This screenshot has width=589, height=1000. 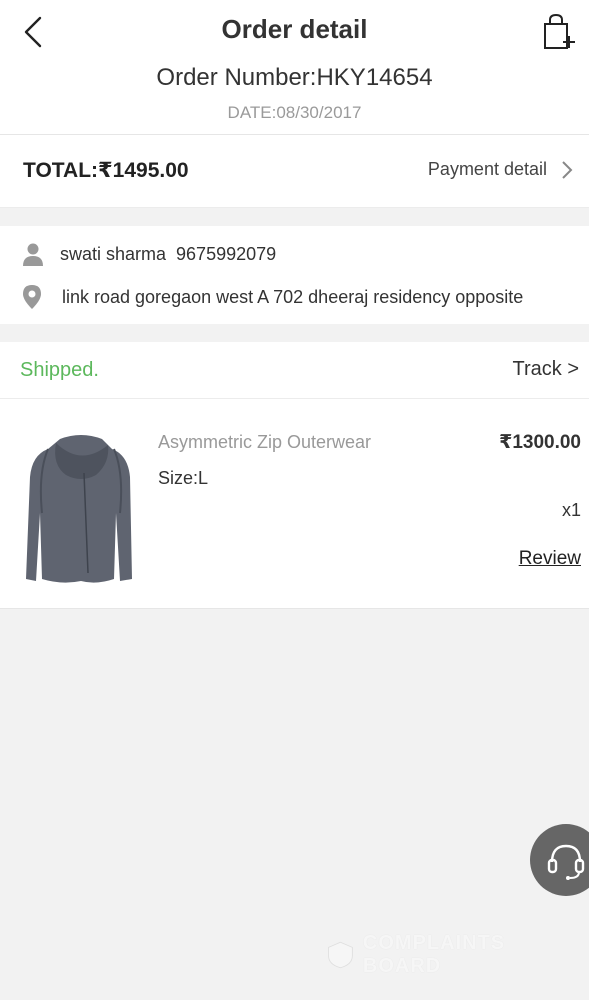 What do you see at coordinates (106, 170) in the screenshot?
I see `order-total: TOTAL:₹1495.00` at bounding box center [106, 170].